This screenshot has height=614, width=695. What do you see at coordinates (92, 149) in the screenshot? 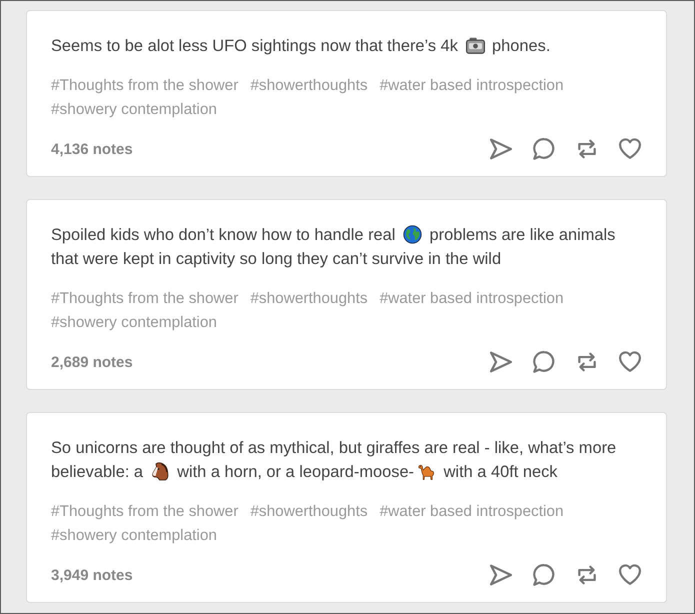
I see `notes-count: 4,136 notes` at bounding box center [92, 149].